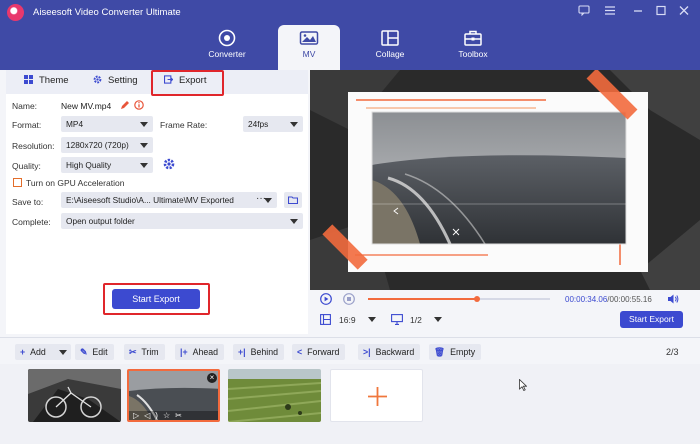 The width and height of the screenshot is (700, 444). Describe the element at coordinates (684, 12) in the screenshot. I see `close-icon` at that location.